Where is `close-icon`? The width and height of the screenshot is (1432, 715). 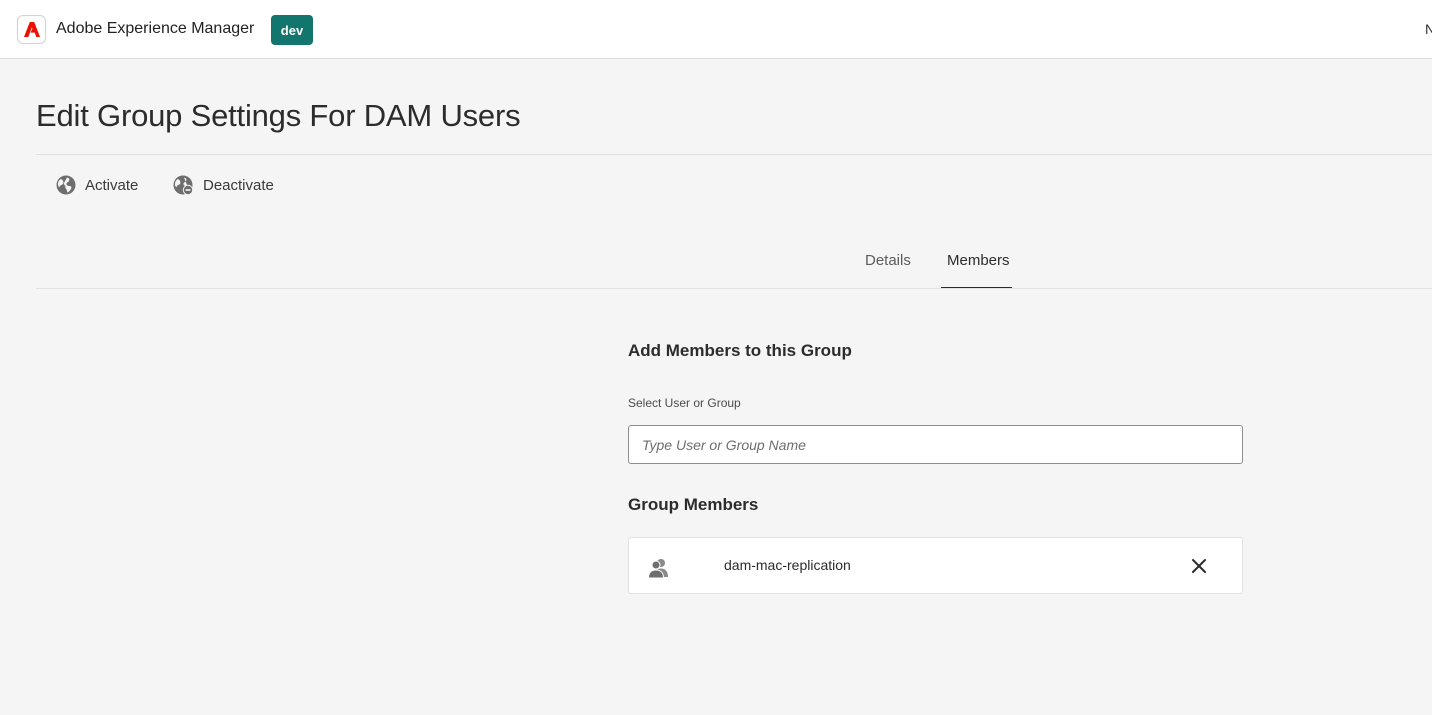 close-icon is located at coordinates (1199, 566).